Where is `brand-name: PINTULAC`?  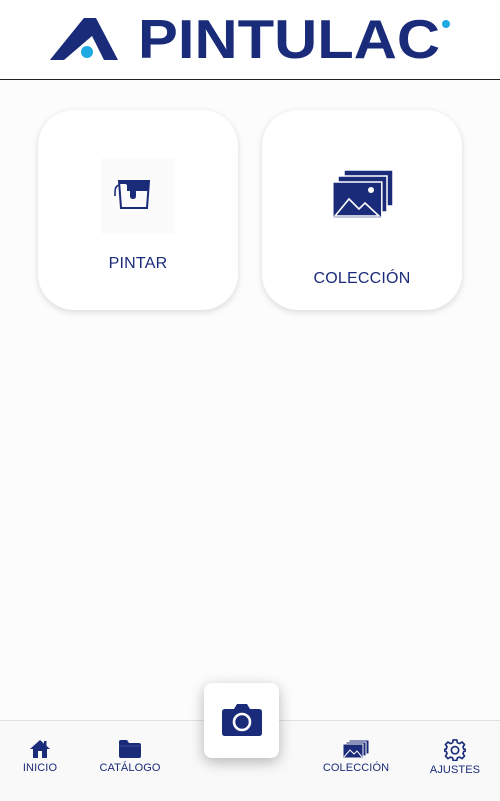
brand-name: PINTULAC is located at coordinates (289, 39).